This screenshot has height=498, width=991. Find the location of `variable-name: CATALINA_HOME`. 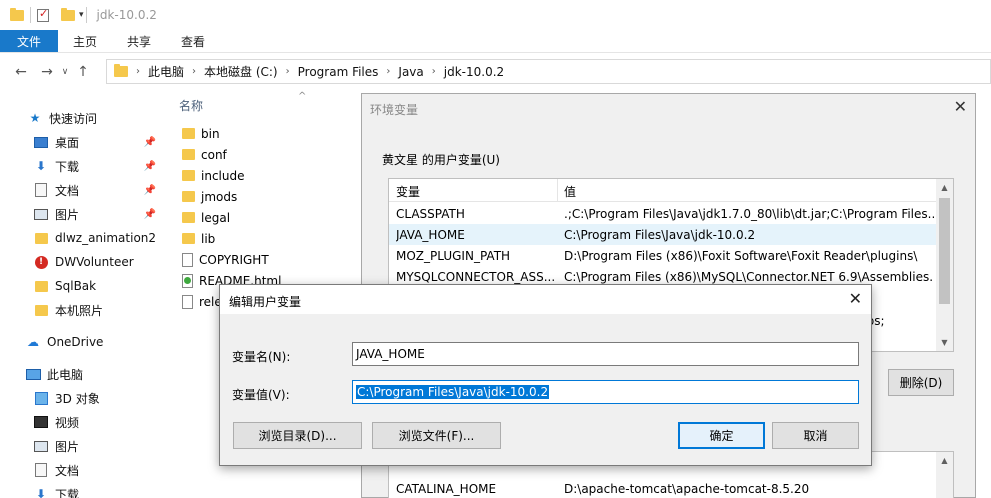

variable-name: CATALINA_HOME is located at coordinates (446, 489).